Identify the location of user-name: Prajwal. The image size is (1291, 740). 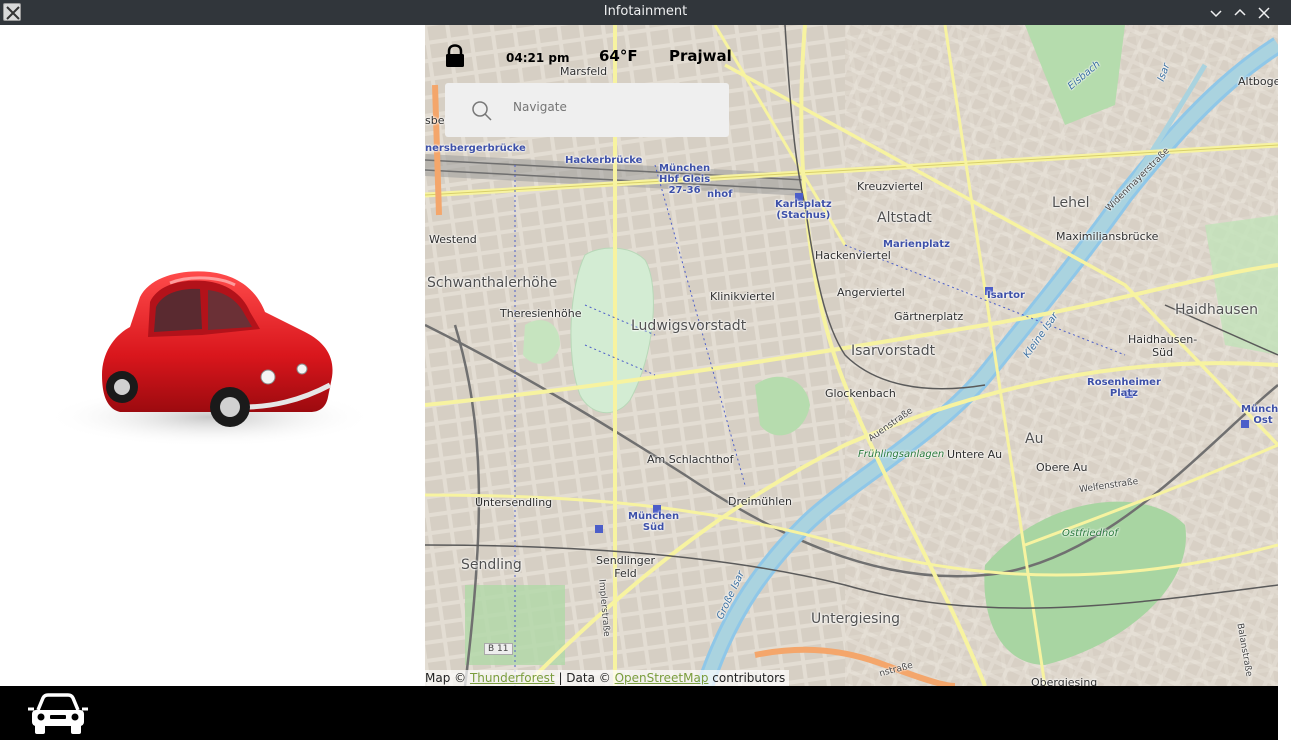
(700, 56).